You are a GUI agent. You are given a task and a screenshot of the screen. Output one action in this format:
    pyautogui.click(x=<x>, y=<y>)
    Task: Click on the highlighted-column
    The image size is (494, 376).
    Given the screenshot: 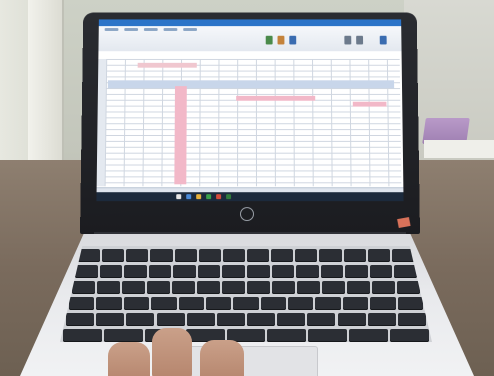 What is the action you would take?
    pyautogui.click(x=180, y=135)
    